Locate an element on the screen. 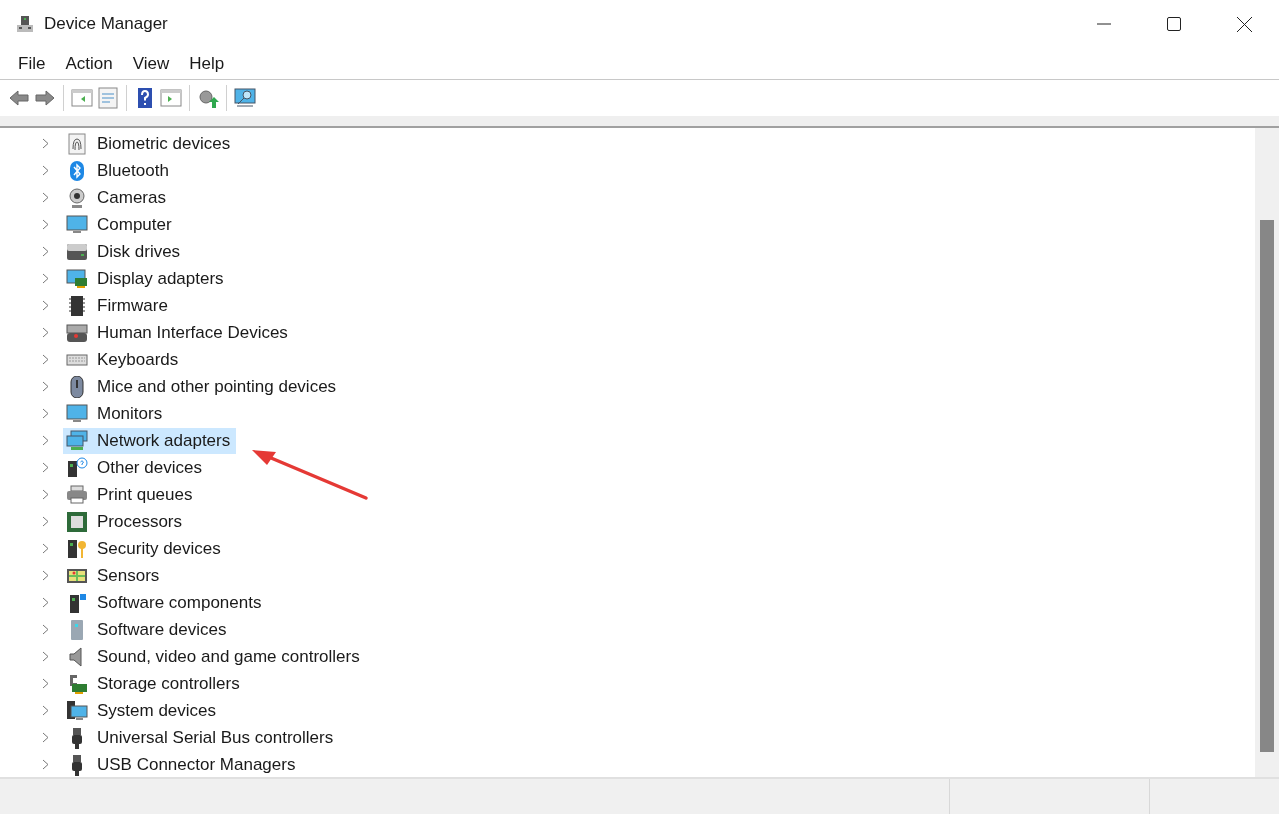  tree-item: Computer is located at coordinates (120, 224).